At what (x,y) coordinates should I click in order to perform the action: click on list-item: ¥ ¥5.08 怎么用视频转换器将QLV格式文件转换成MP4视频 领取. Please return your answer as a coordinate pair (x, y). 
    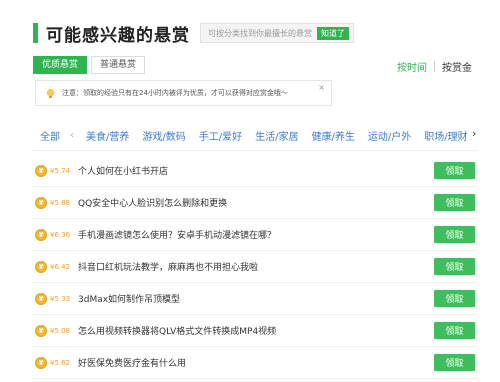
    Looking at the image, I should click on (255, 331).